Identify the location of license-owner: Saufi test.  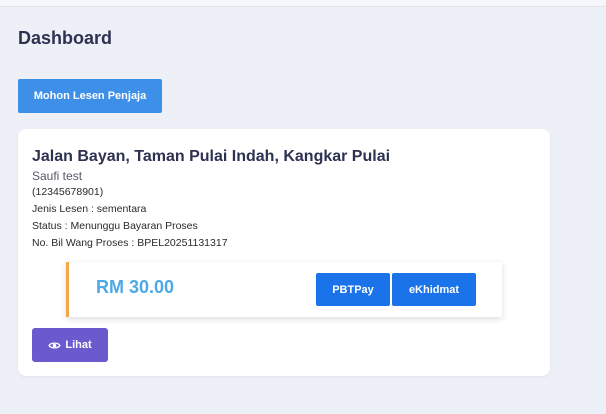
(57, 176).